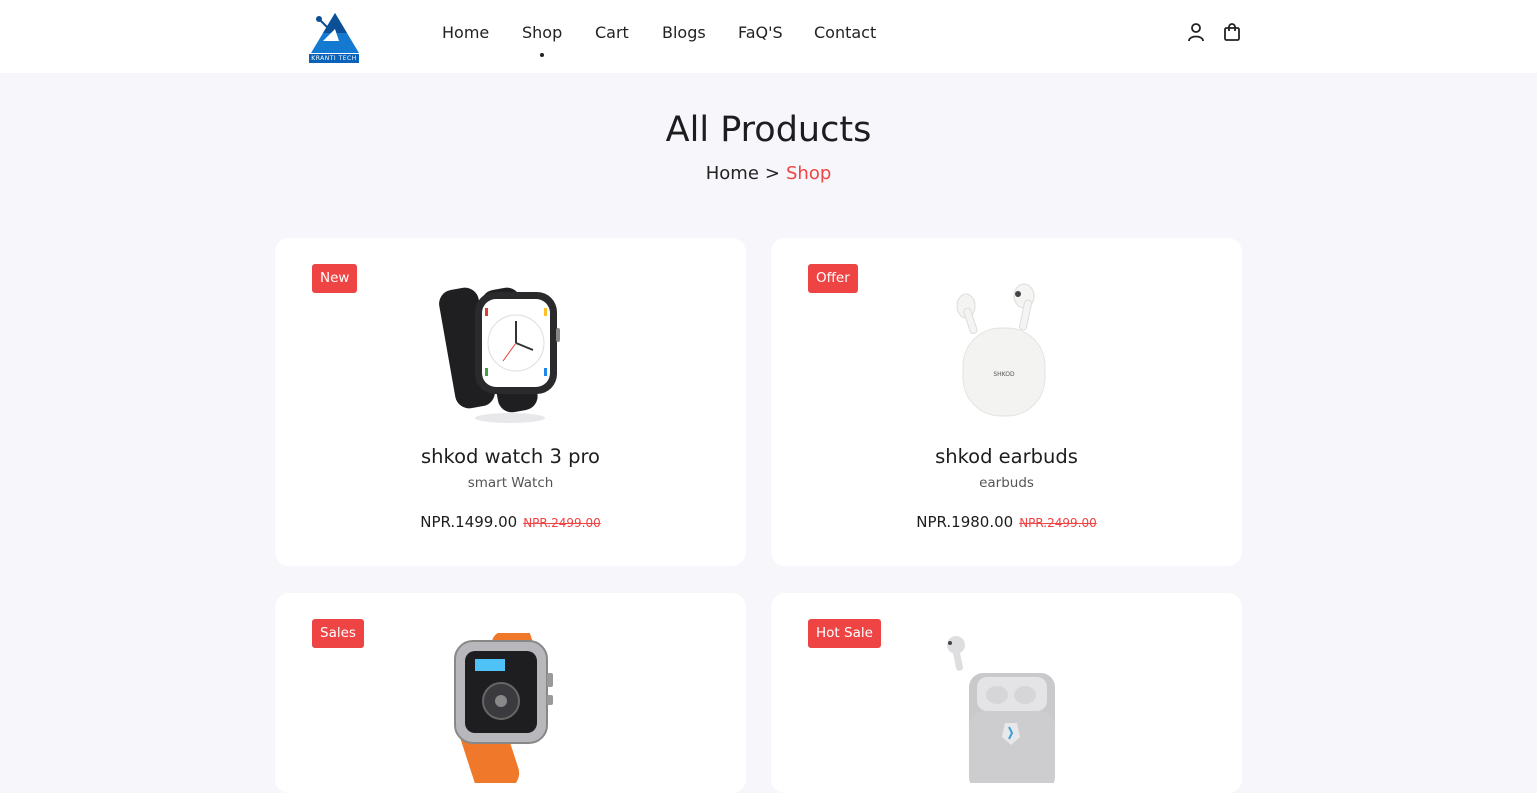  Describe the element at coordinates (768, 130) in the screenshot. I see `page-title: All Products` at that location.